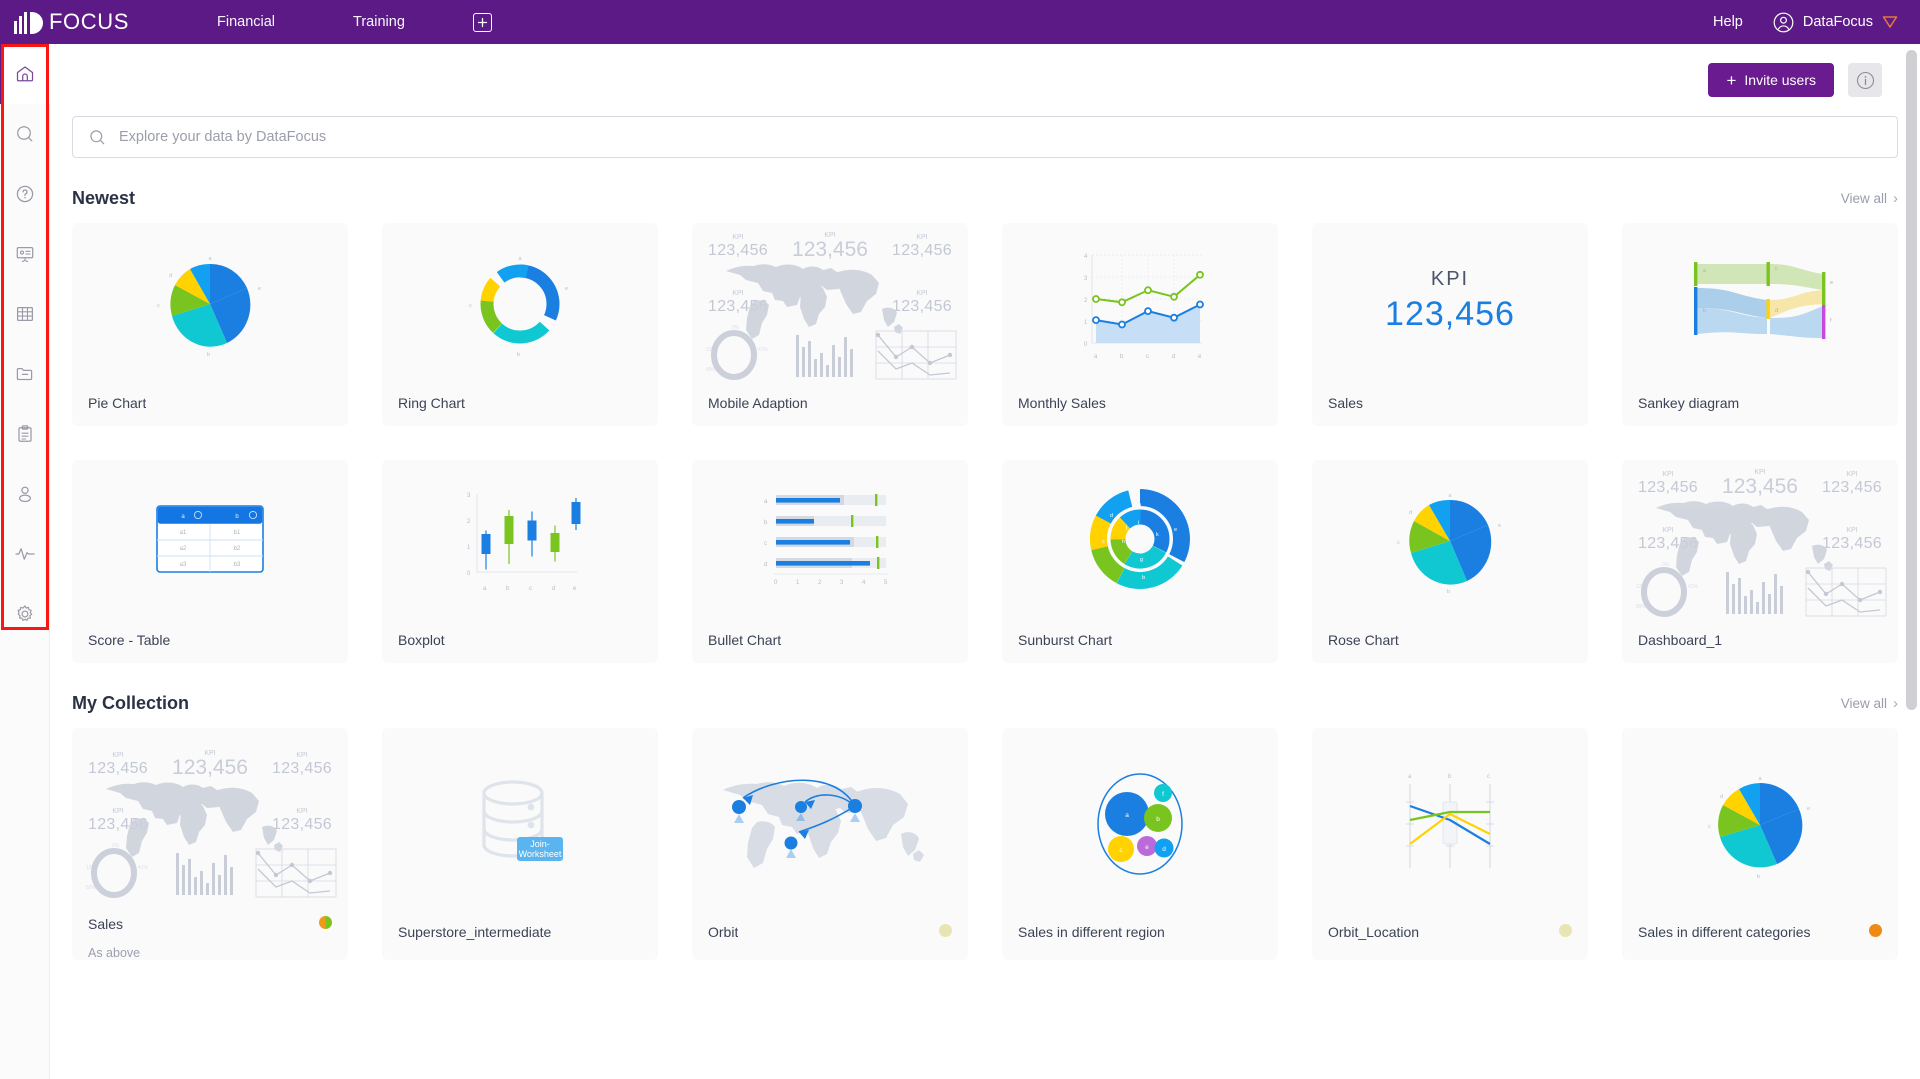  I want to click on user-menu: DataFocus, so click(1835, 22).